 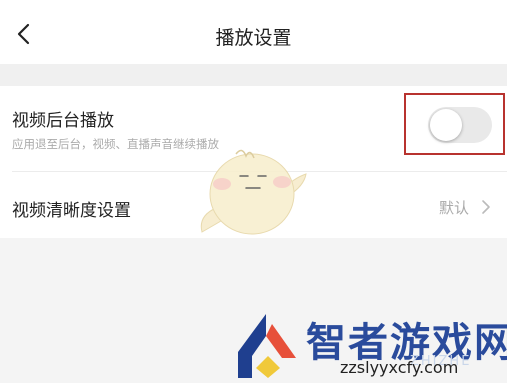 I want to click on background-play-toggle, so click(x=460, y=125).